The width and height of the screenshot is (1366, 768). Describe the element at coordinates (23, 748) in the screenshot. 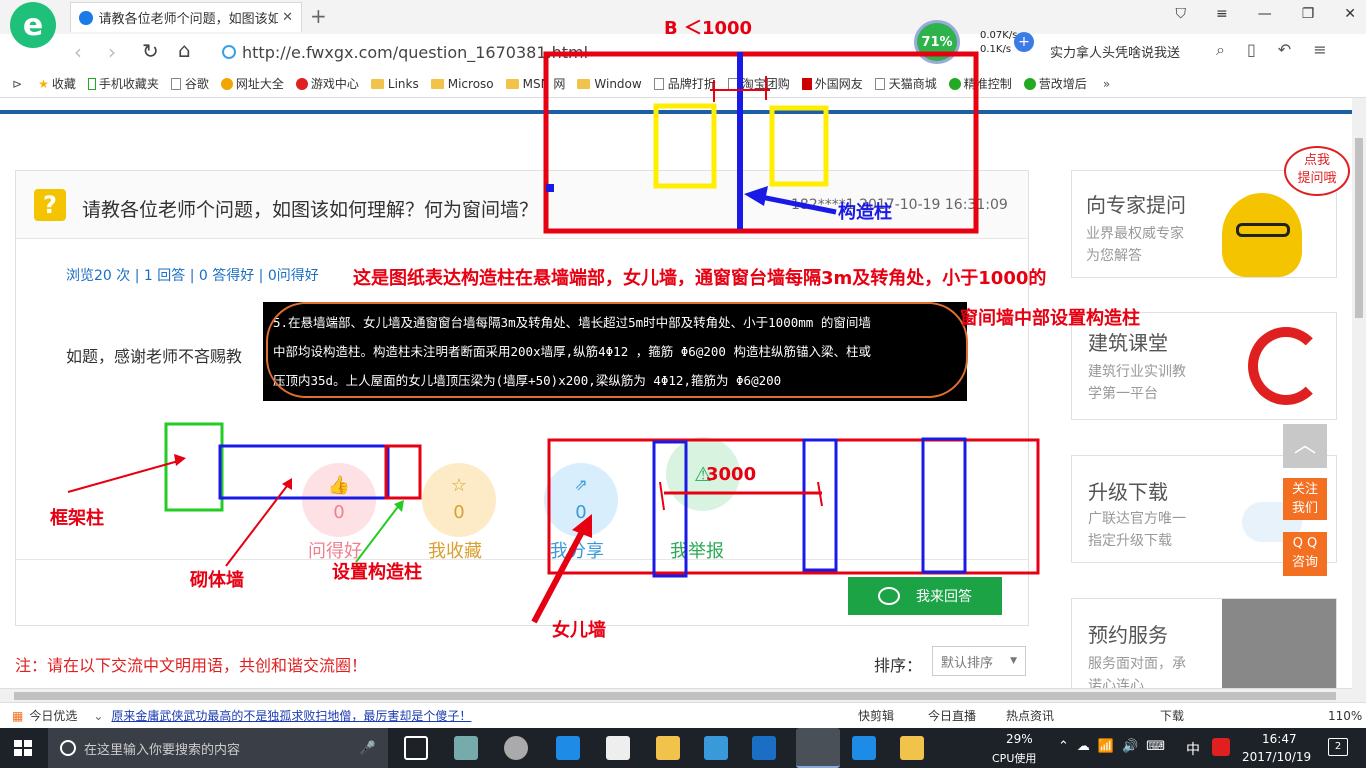

I see `start-icon` at that location.